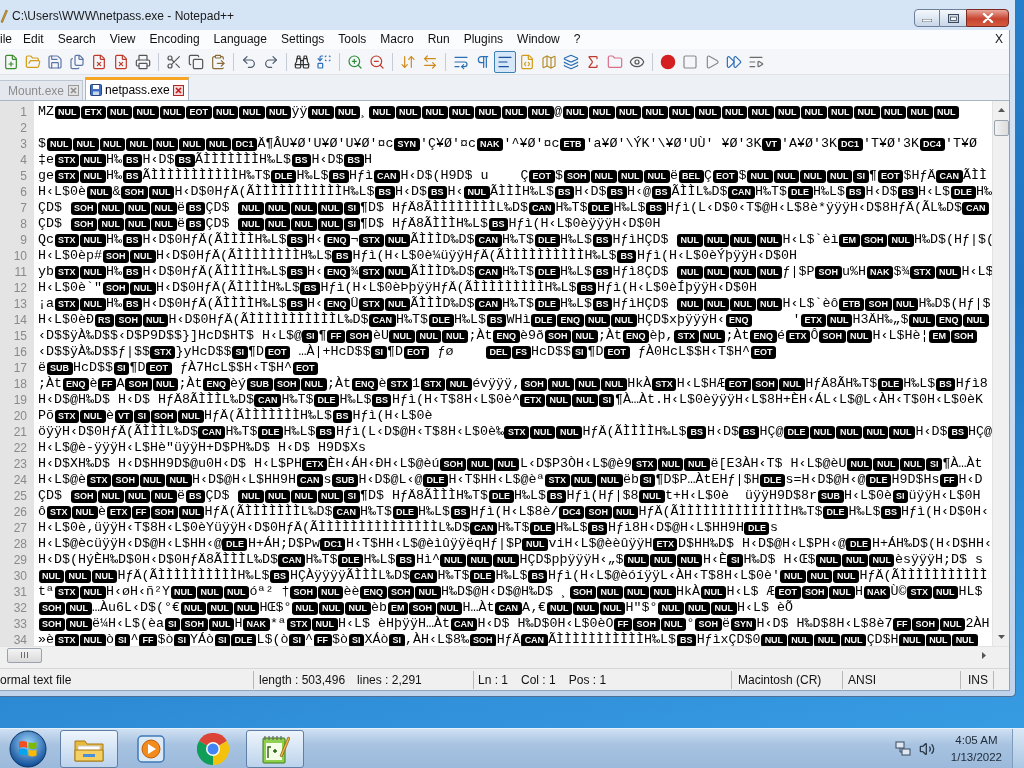 Image resolution: width=1024 pixels, height=768 pixels. I want to click on code-text: H‹L$0èÐ, so click(66, 320).